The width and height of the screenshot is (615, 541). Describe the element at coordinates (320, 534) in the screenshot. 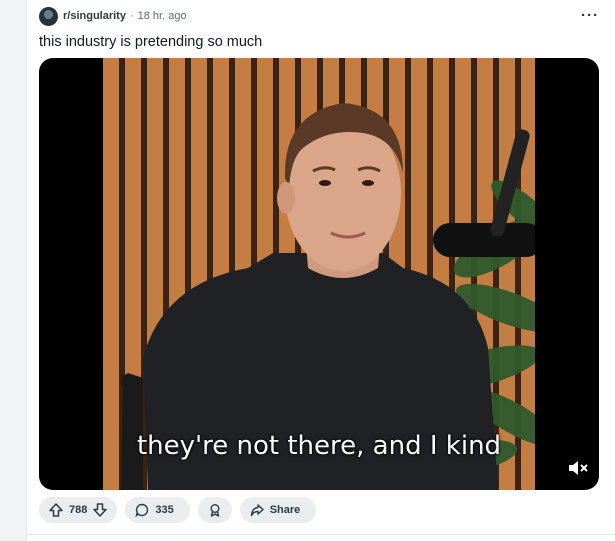

I see `post-divider` at that location.